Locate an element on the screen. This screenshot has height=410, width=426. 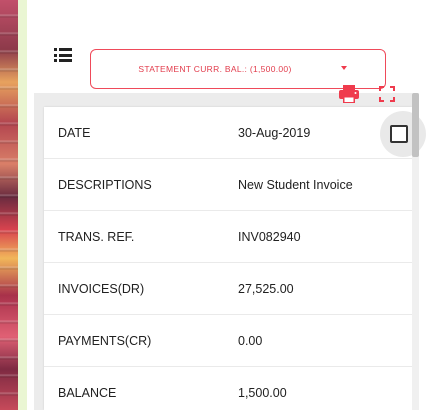
detail-label: DATE is located at coordinates (74, 132).